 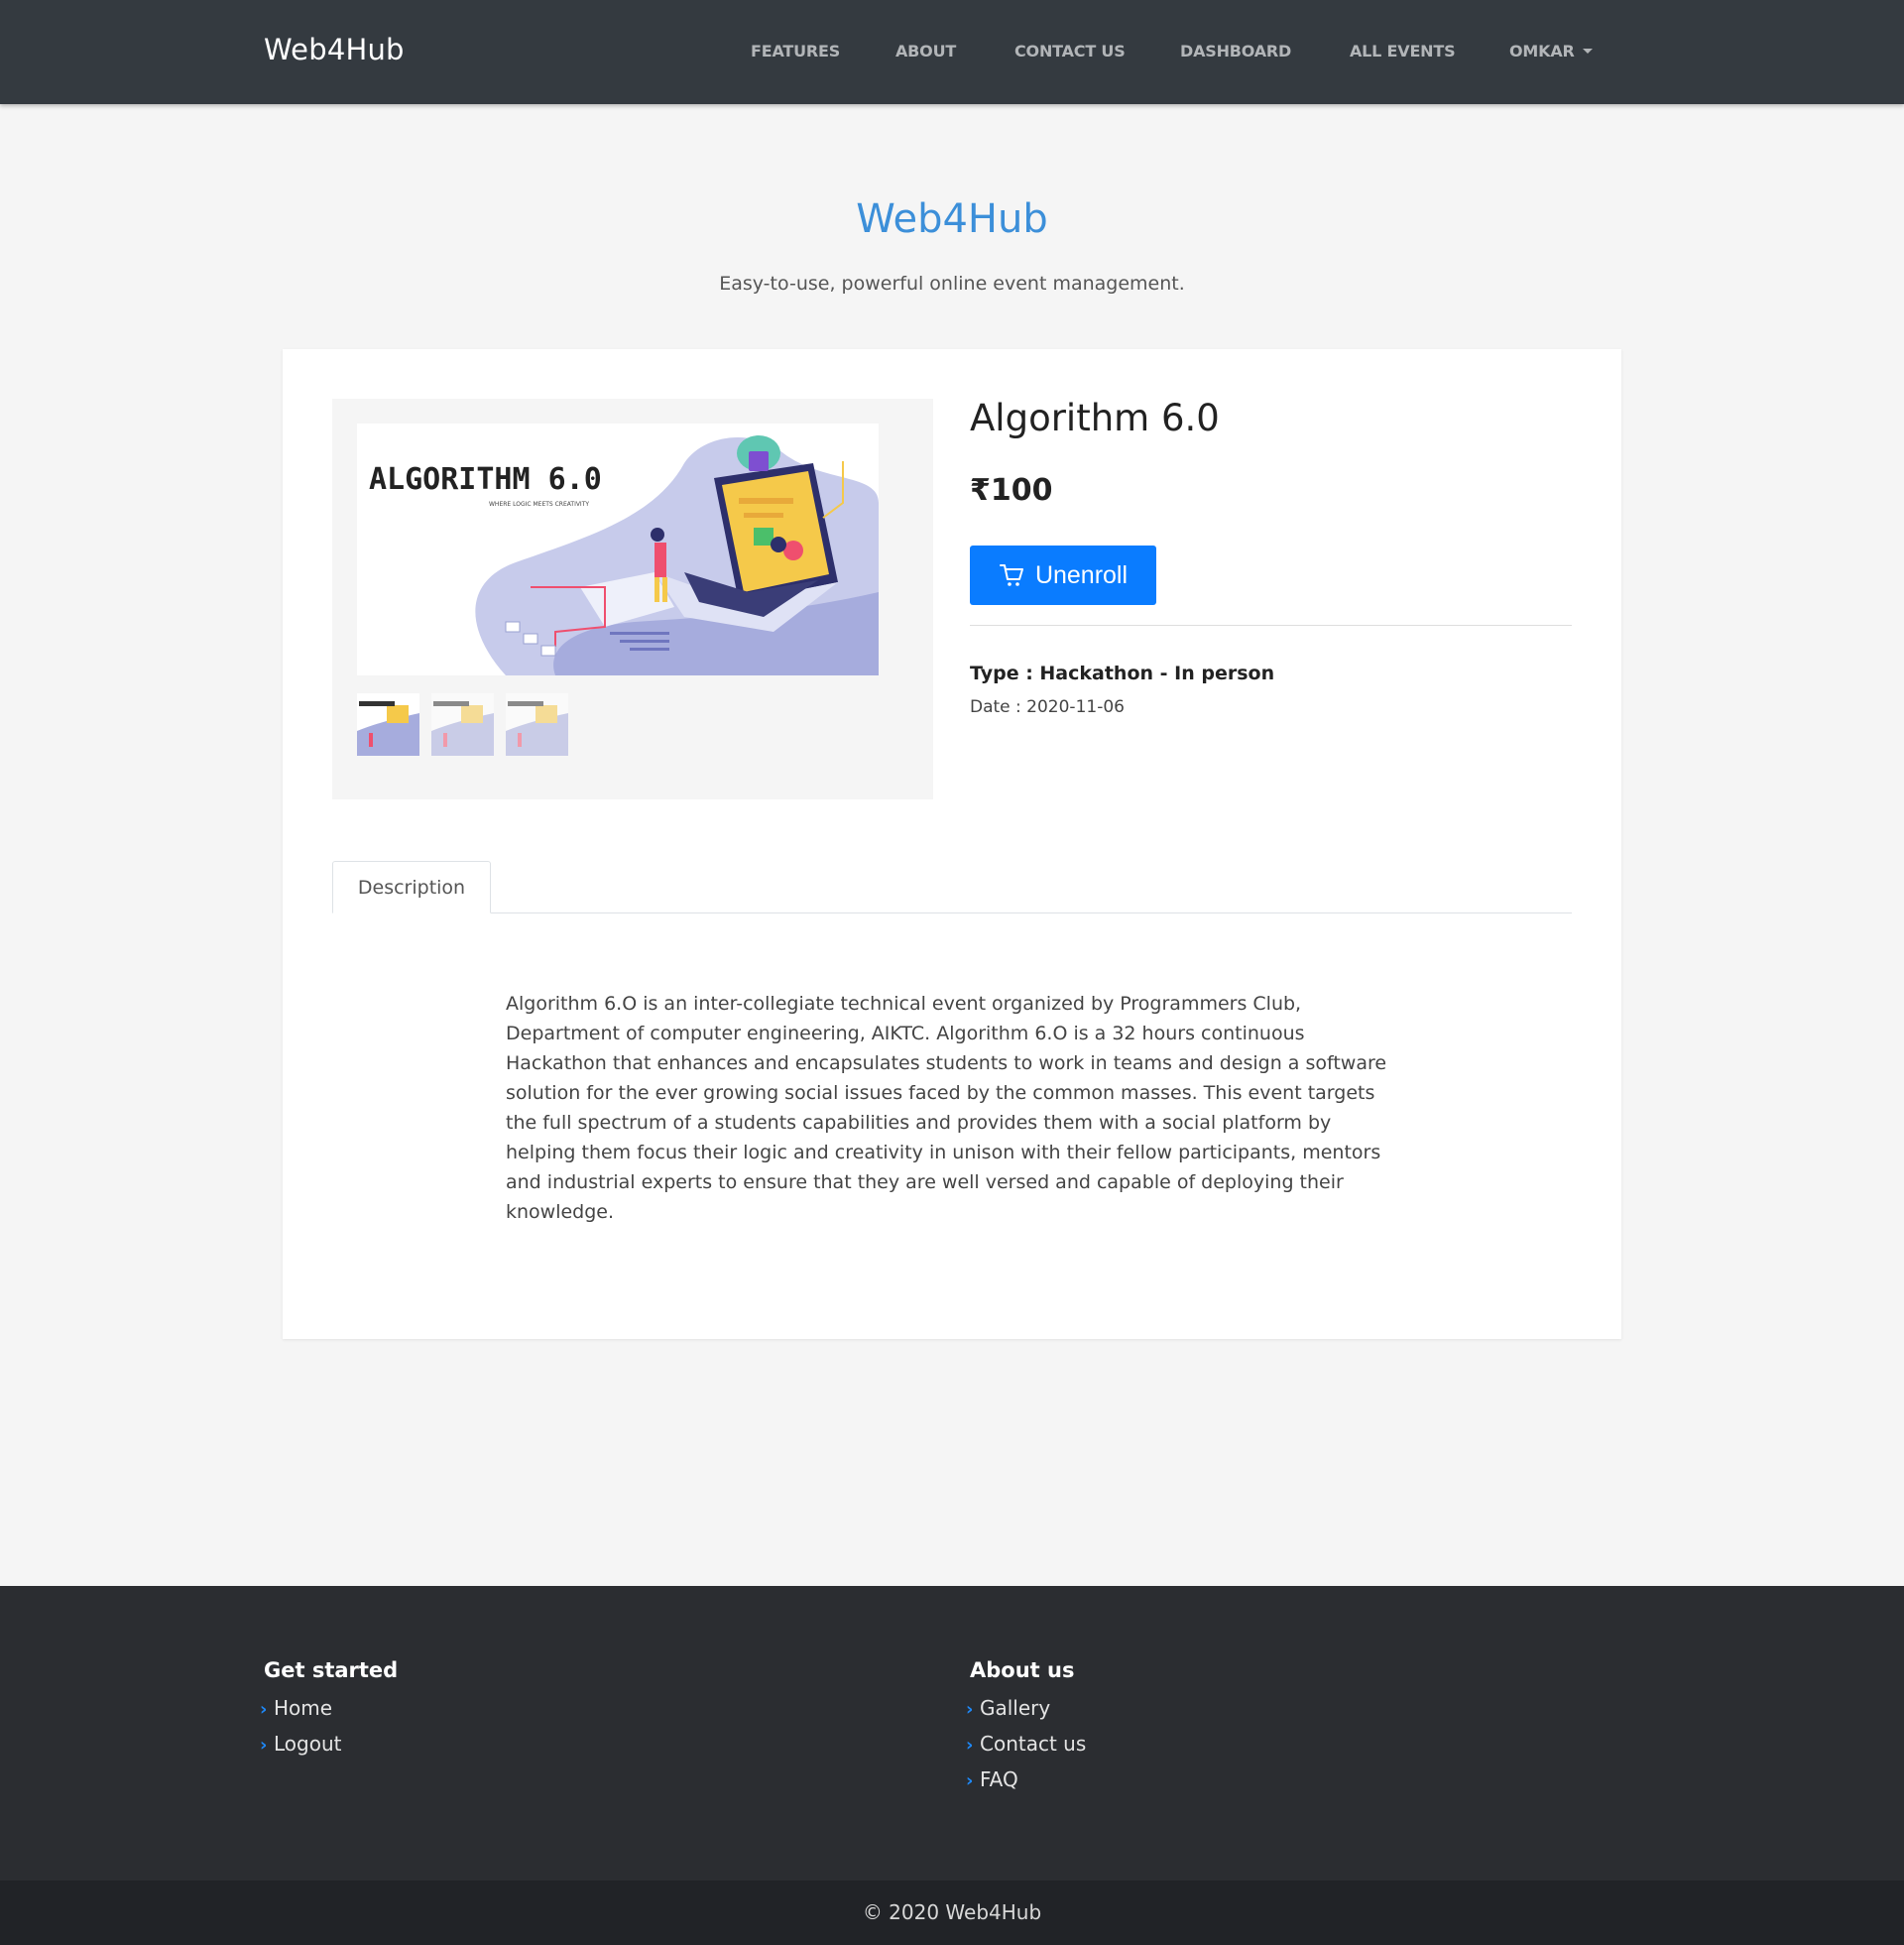 What do you see at coordinates (925, 51) in the screenshot?
I see `nav-item-about: ABOUT` at bounding box center [925, 51].